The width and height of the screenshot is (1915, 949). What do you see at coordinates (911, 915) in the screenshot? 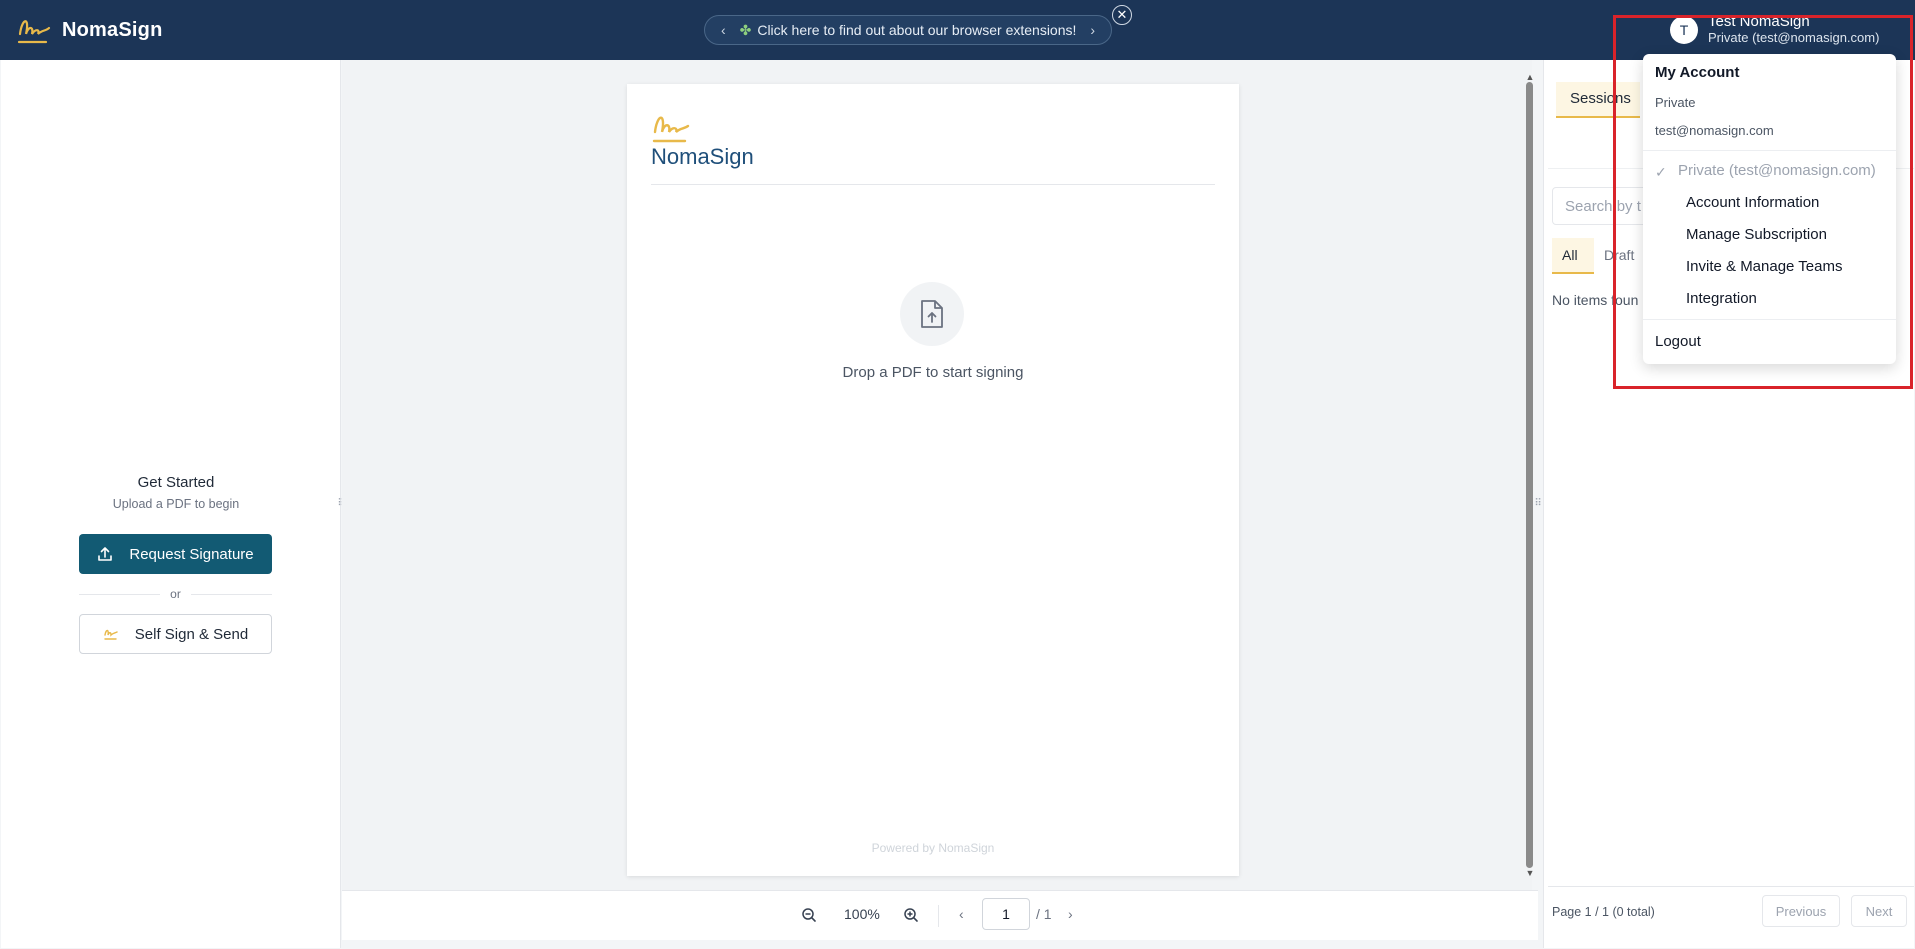
I see `zoom-in-icon` at bounding box center [911, 915].